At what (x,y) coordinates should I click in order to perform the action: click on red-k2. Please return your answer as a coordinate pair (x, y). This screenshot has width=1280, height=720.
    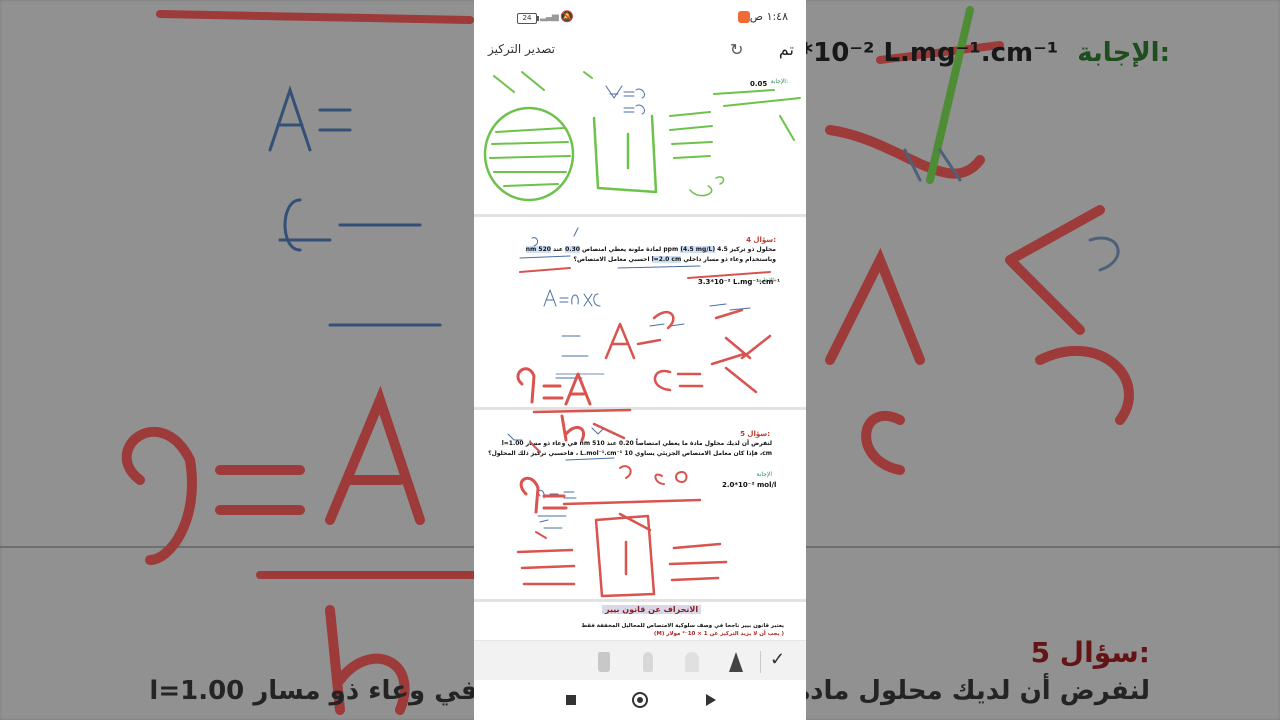
    Looking at the image, I should click on (734, 373).